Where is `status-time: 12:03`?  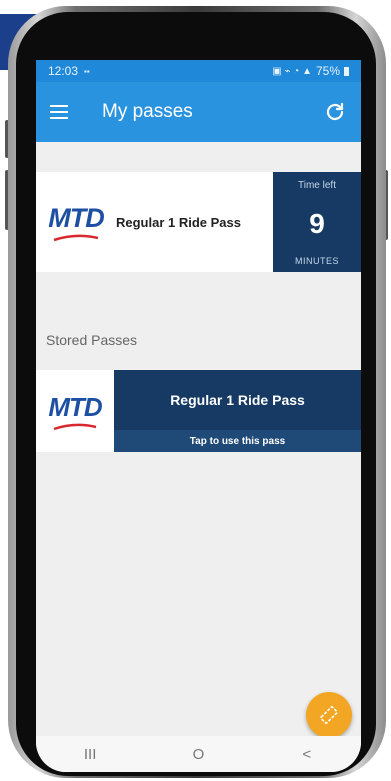 status-time: 12:03 is located at coordinates (63, 71).